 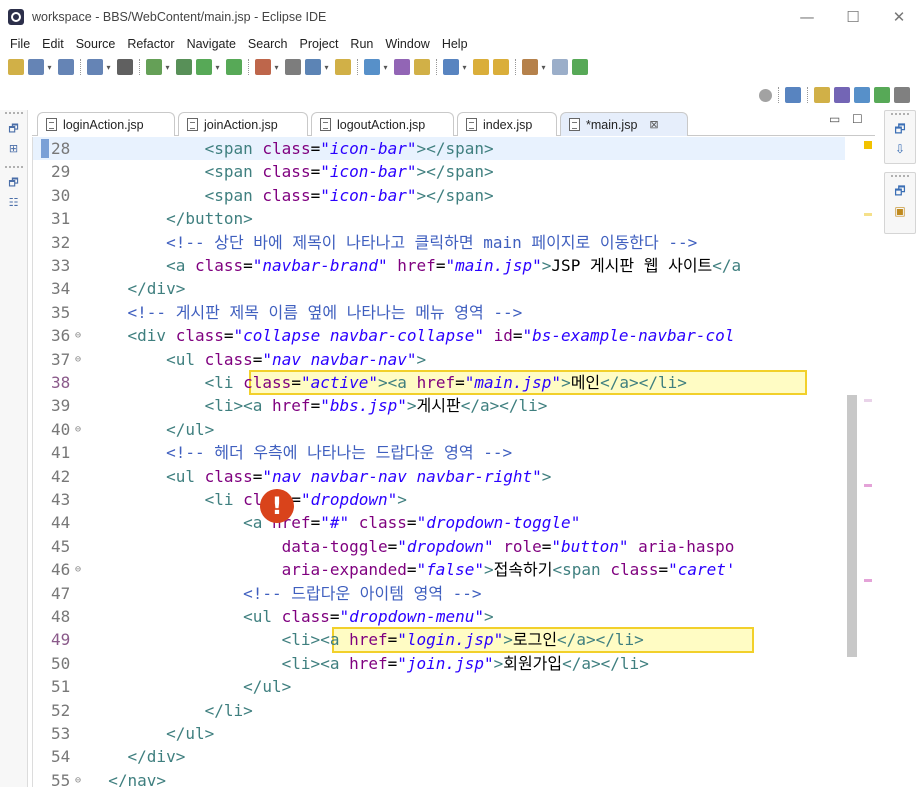 What do you see at coordinates (53, 44) in the screenshot?
I see `menu-edit: Edit` at bounding box center [53, 44].